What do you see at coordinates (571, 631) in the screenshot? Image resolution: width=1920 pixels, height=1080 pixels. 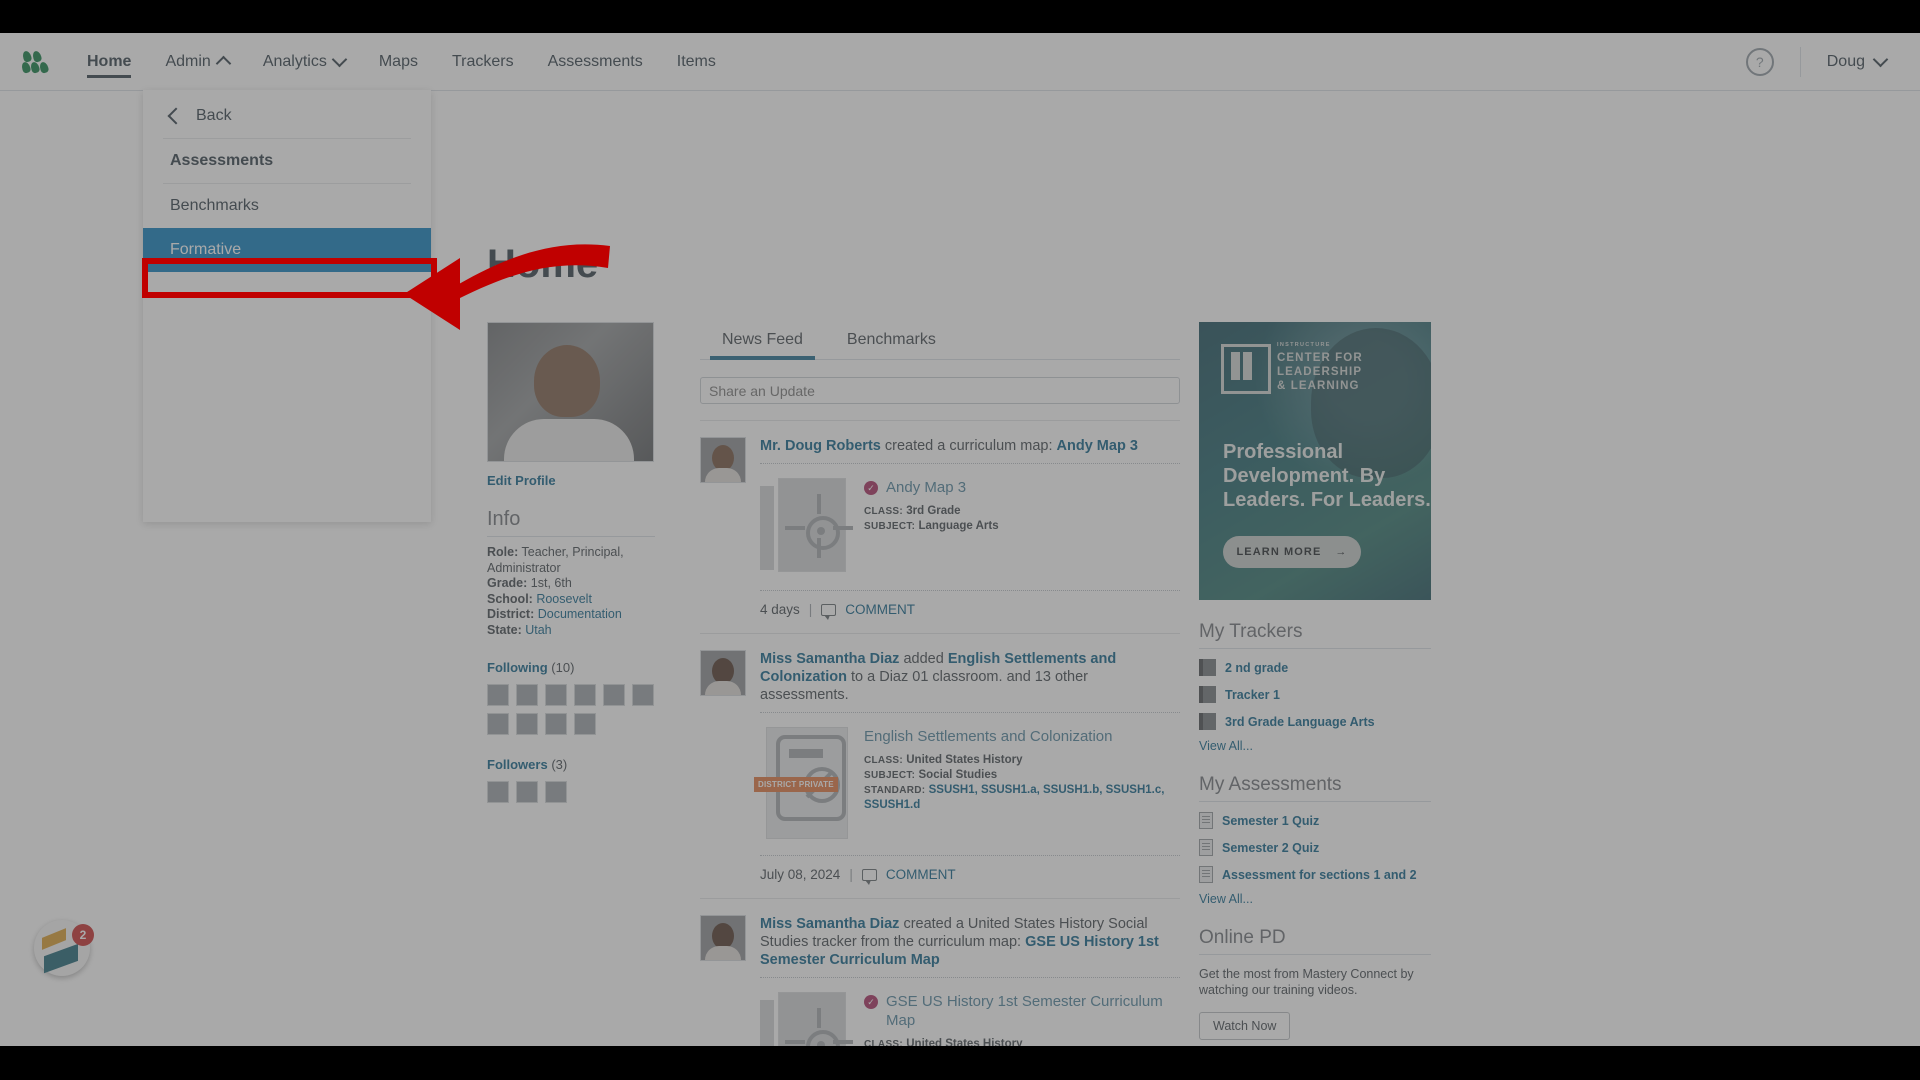 I see `info-row-state: State: Utah` at bounding box center [571, 631].